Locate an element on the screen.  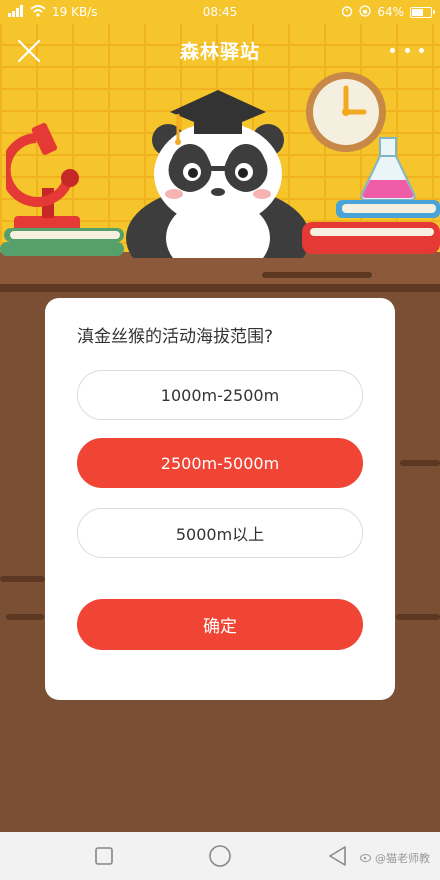
confirm-button: 确定 is located at coordinates (220, 624).